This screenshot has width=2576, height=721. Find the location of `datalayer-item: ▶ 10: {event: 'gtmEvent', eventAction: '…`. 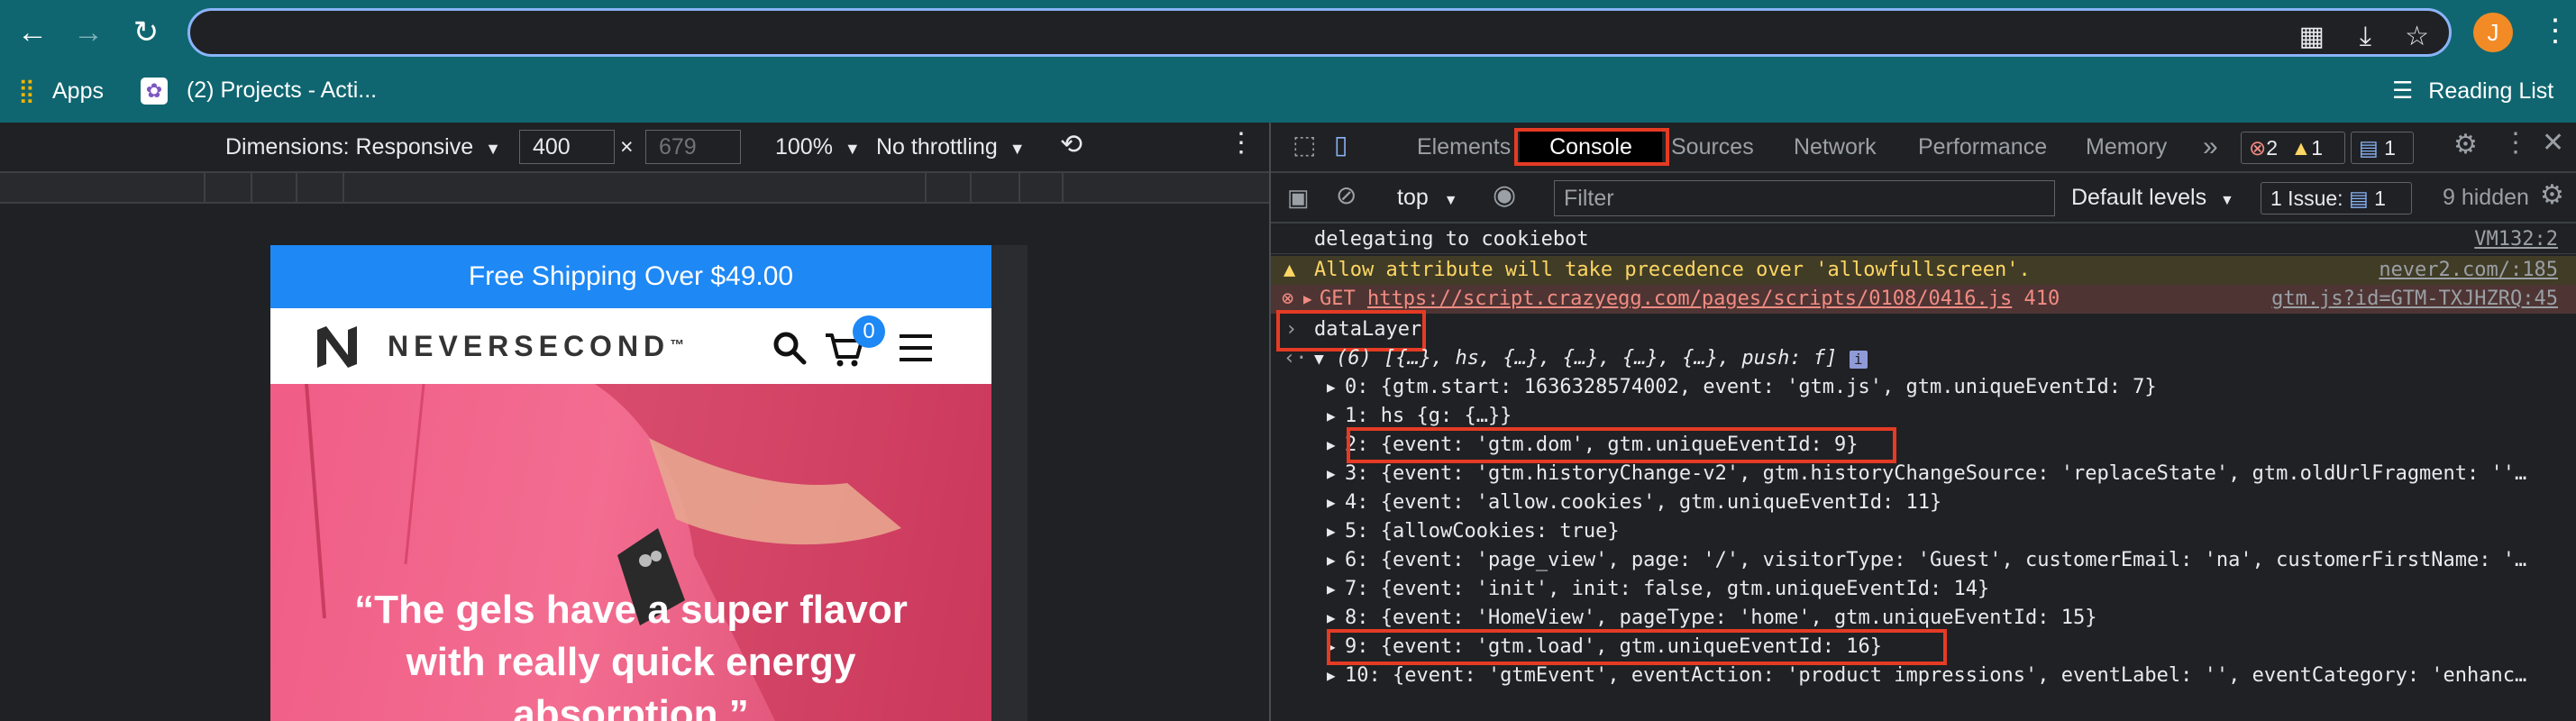

datalayer-item: ▶ 10: {event: 'gtmEvent', eventAction: '… is located at coordinates (1923, 676).